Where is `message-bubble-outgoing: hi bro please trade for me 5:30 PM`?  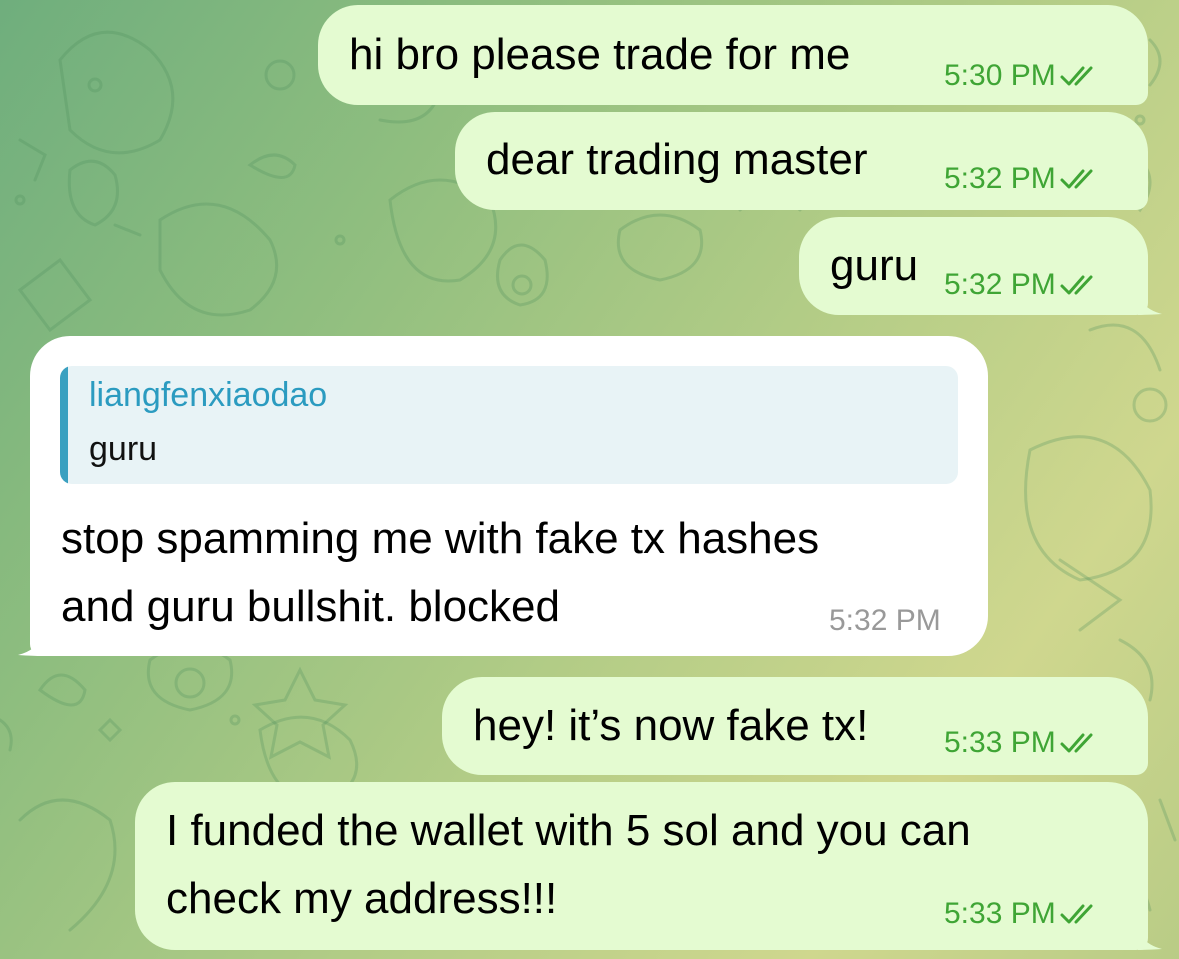
message-bubble-outgoing: hi bro please trade for me 5:30 PM is located at coordinates (733, 55).